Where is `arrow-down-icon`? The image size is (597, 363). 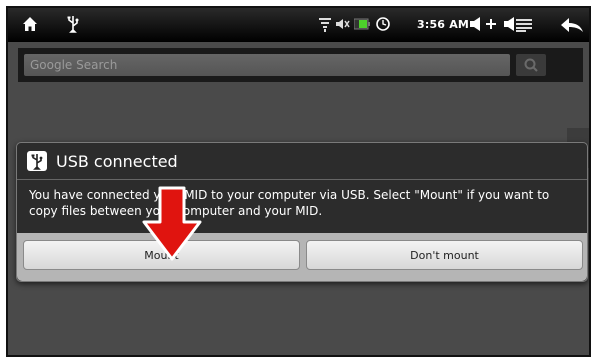
arrow-down-icon is located at coordinates (172, 223).